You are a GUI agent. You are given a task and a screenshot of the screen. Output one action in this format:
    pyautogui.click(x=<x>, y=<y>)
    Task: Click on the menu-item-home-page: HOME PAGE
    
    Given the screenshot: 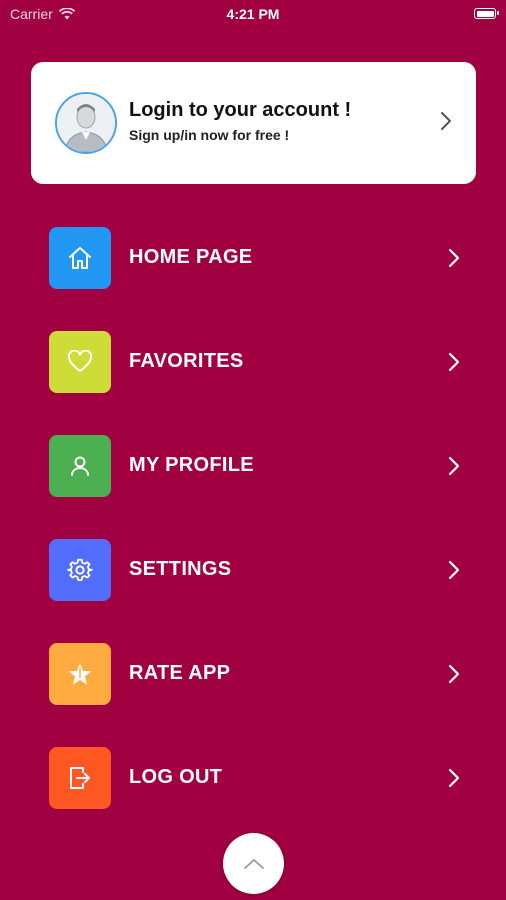 What is the action you would take?
    pyautogui.click(x=253, y=258)
    